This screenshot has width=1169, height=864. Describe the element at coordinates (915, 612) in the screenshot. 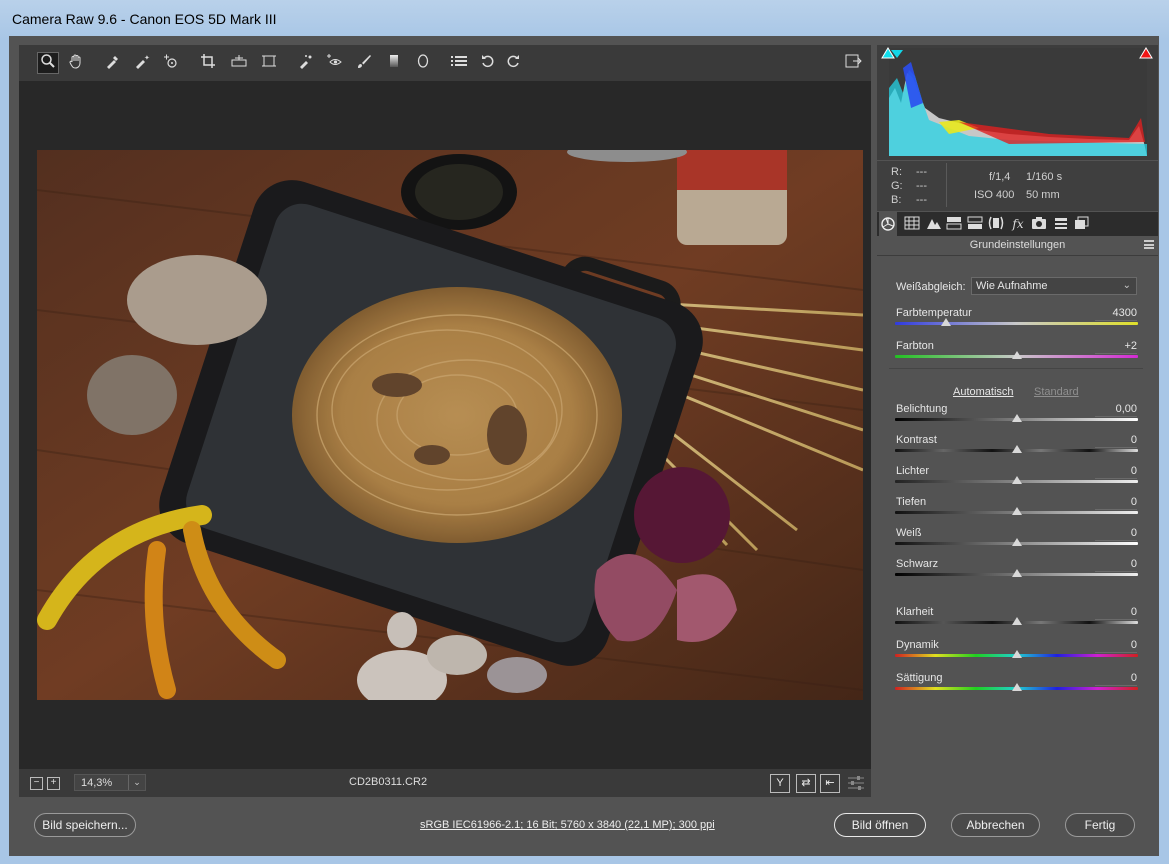

I see `klarheit-label: Klarheit` at that location.